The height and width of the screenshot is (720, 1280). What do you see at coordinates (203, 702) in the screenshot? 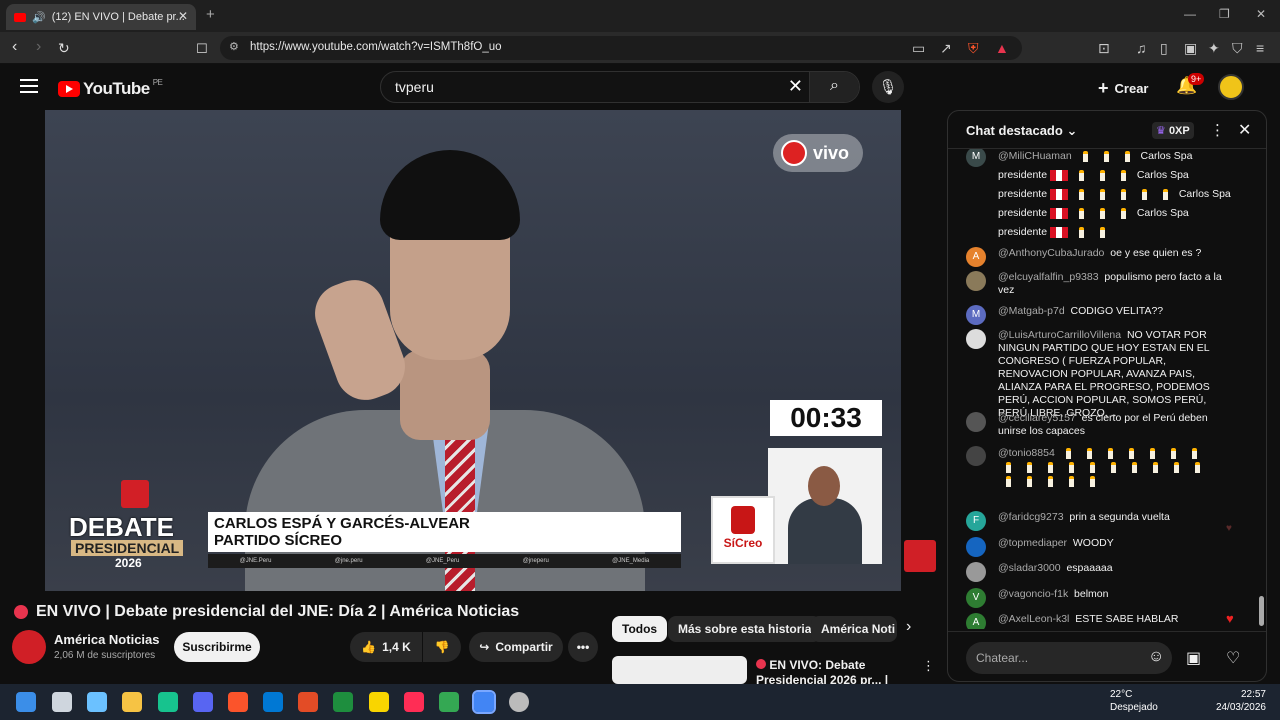
I see `discord-icon` at bounding box center [203, 702].